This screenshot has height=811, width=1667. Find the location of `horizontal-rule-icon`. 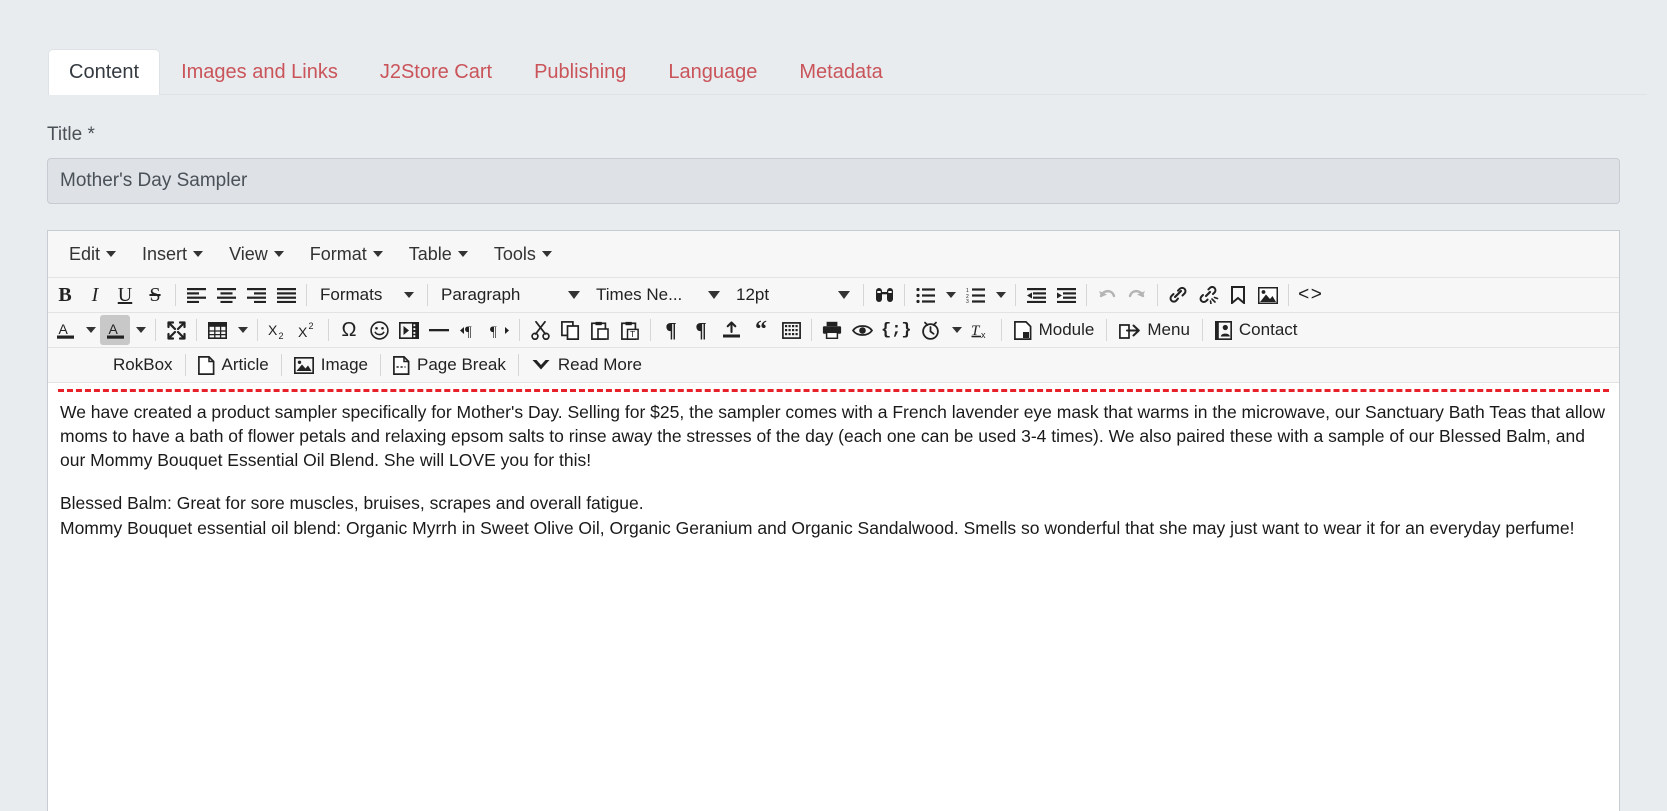

horizontal-rule-icon is located at coordinates (439, 330).